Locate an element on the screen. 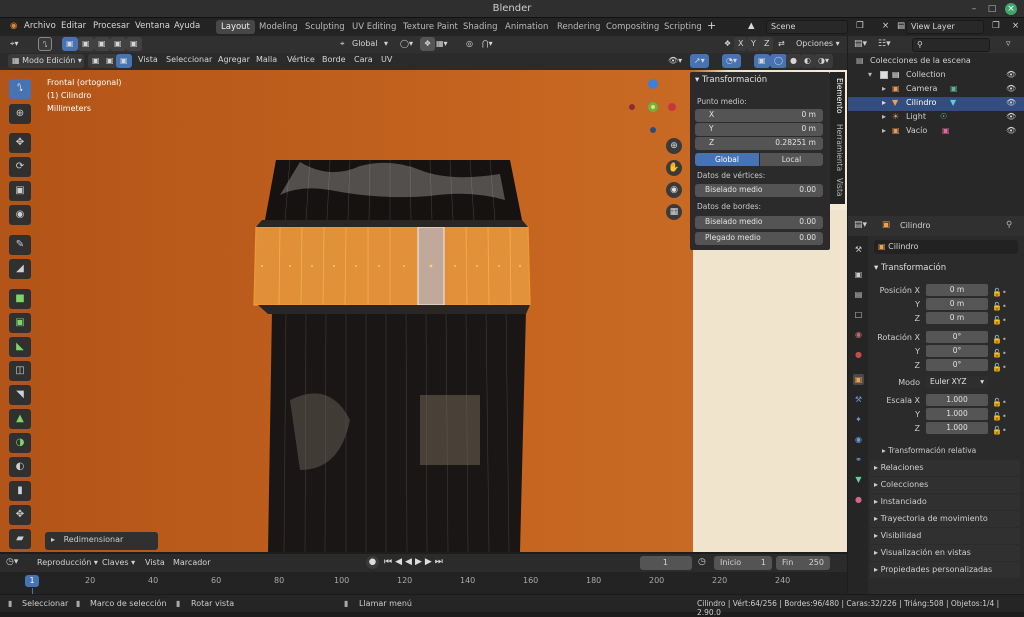 The image size is (1024, 617). rotation-z-field: 0° is located at coordinates (957, 365).